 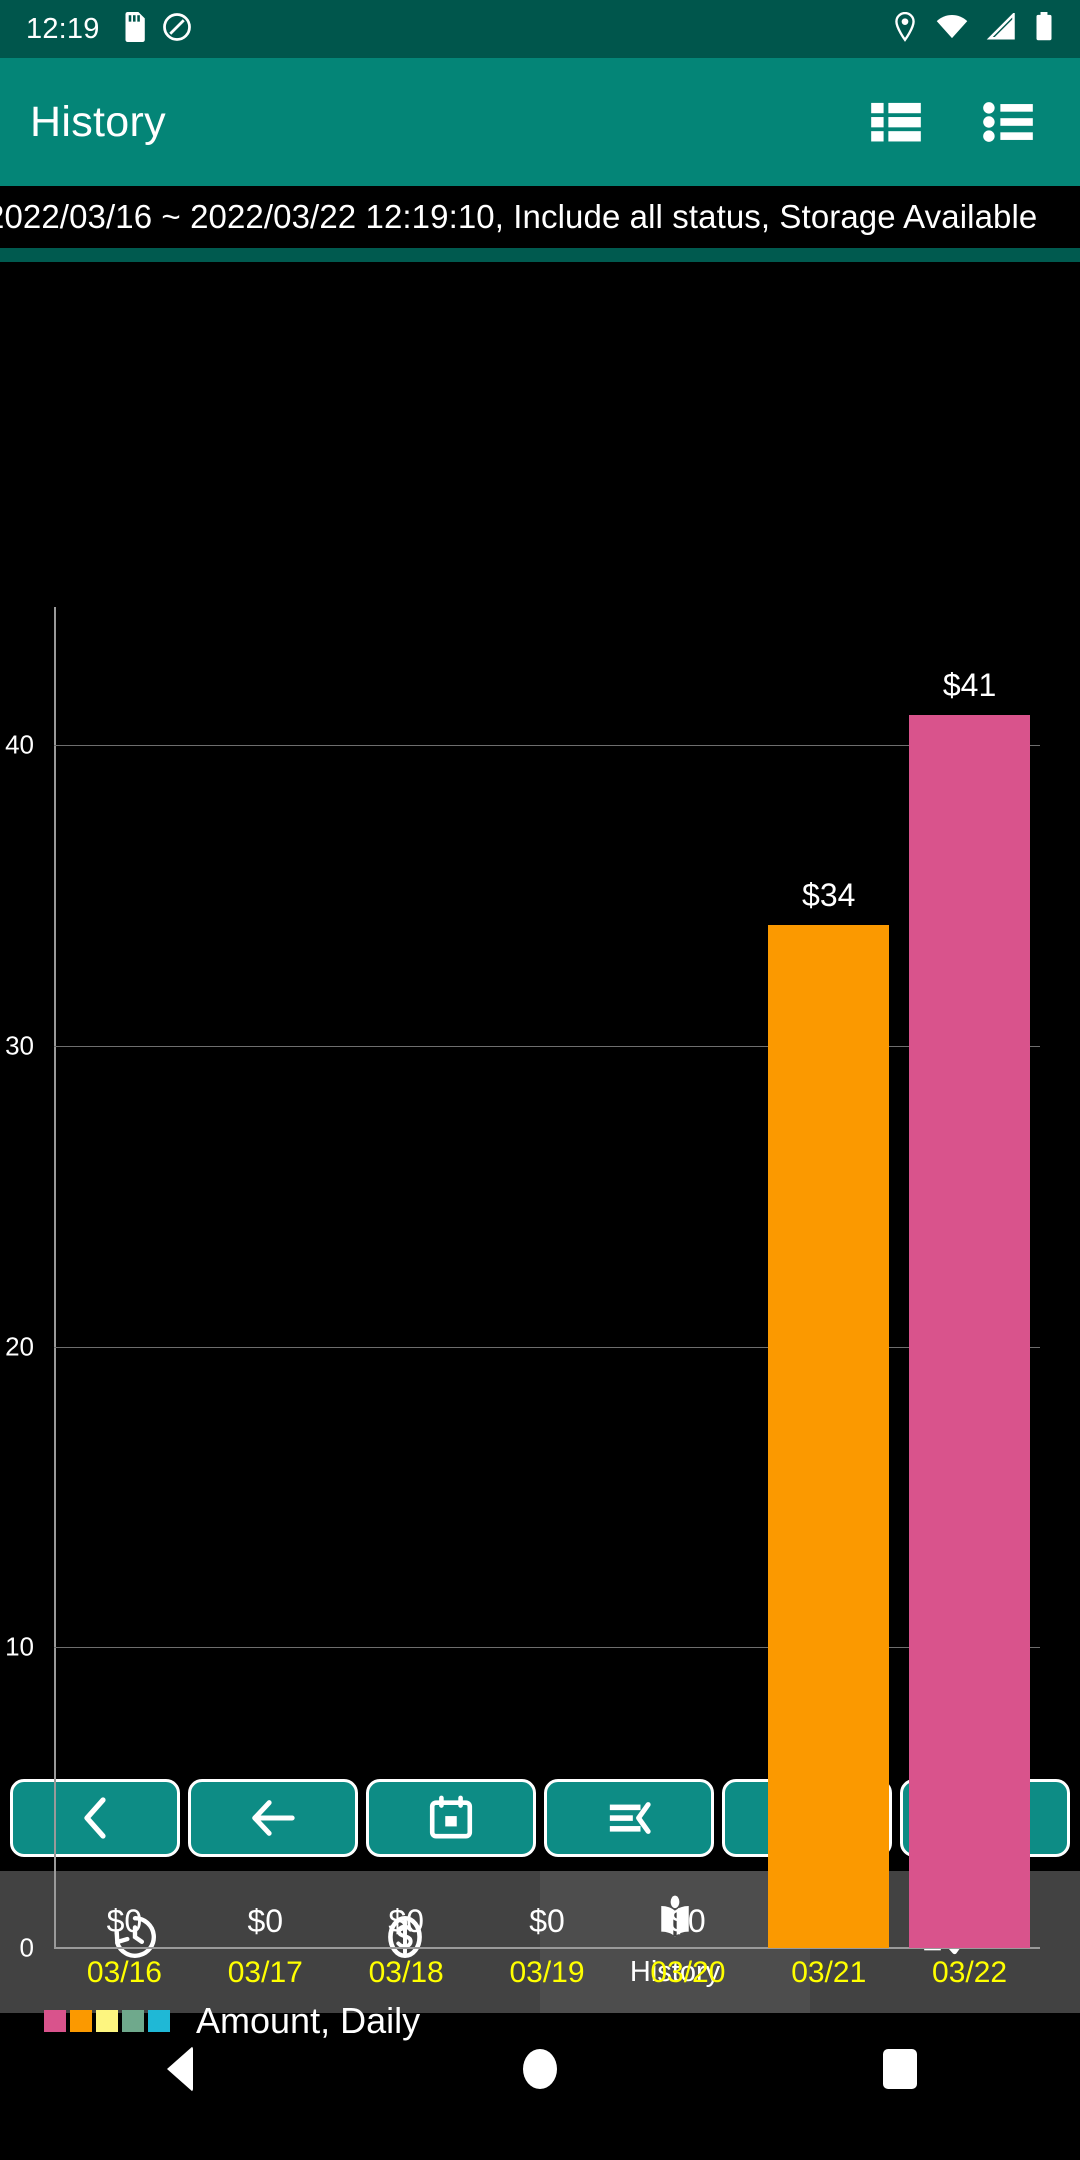 I want to click on chart-x-tick-label: 03/16, so click(x=124, y=1972).